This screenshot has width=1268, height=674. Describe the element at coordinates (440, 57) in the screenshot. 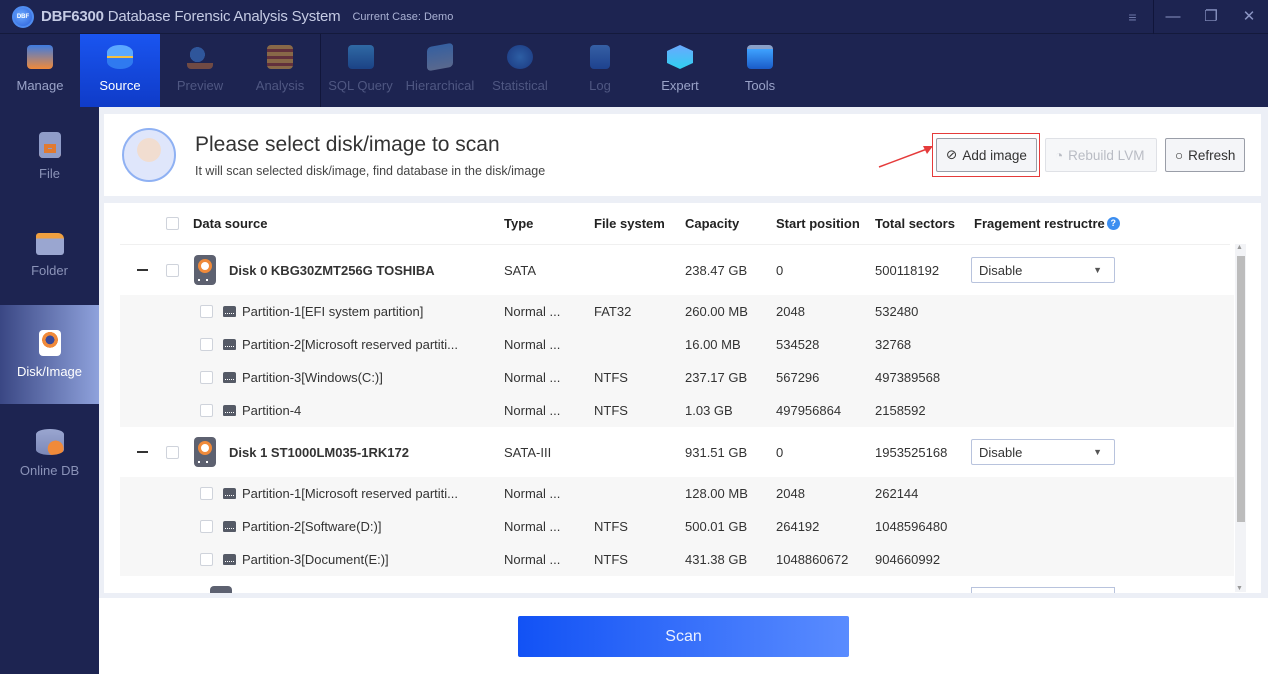

I see `hierarchical-icon` at that location.